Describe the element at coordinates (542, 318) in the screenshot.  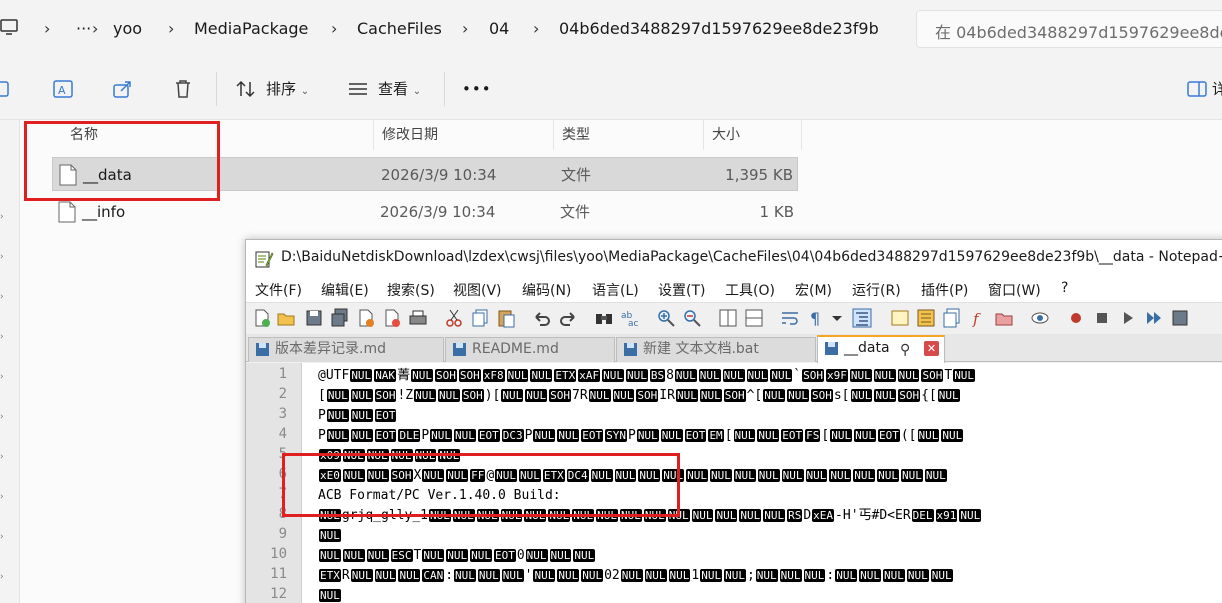
I see `undo-icon` at that location.